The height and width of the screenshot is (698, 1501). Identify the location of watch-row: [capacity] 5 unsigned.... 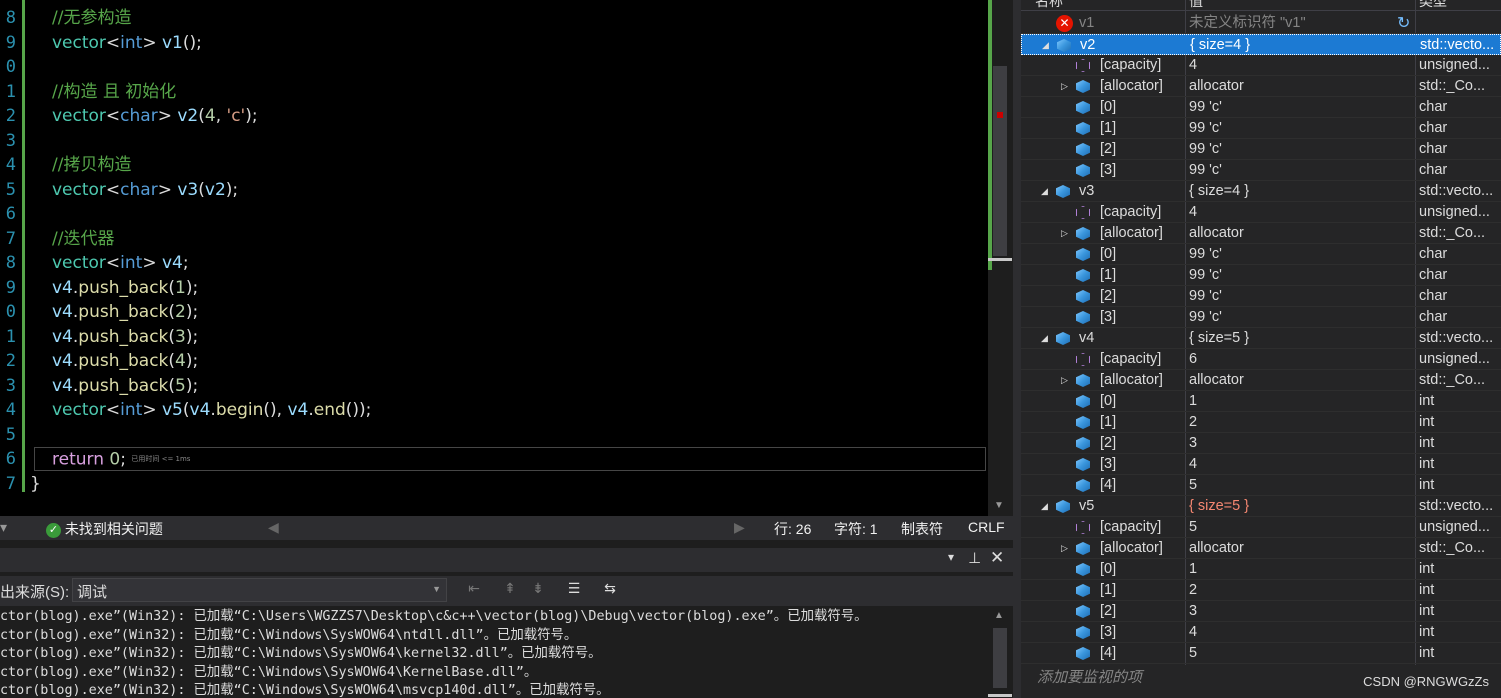
(1261, 527).